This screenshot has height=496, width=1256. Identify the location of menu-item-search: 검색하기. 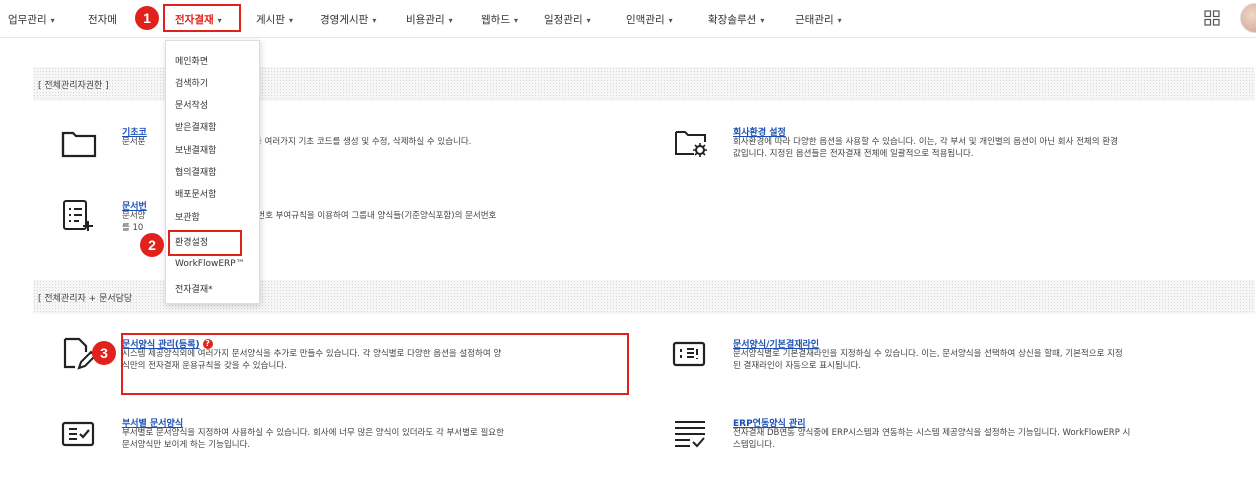
(191, 82).